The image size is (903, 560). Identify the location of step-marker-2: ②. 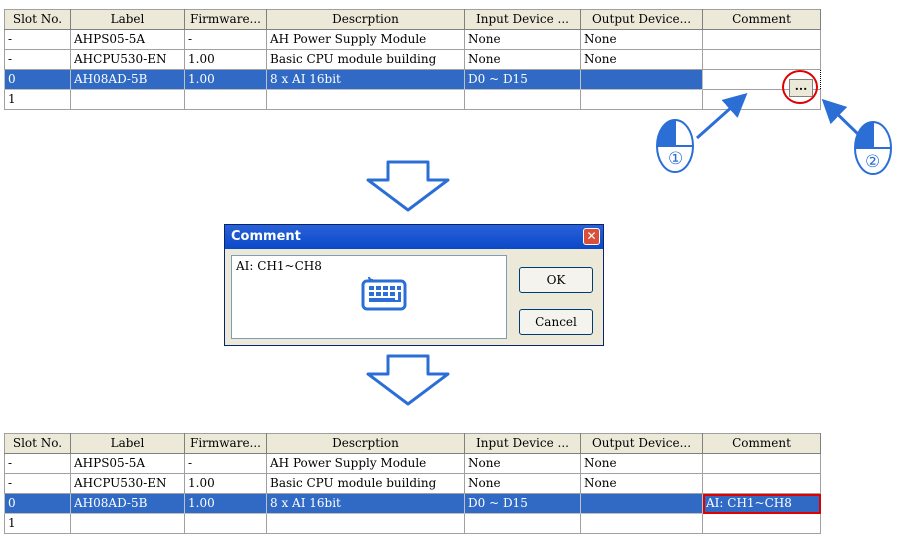
(873, 162).